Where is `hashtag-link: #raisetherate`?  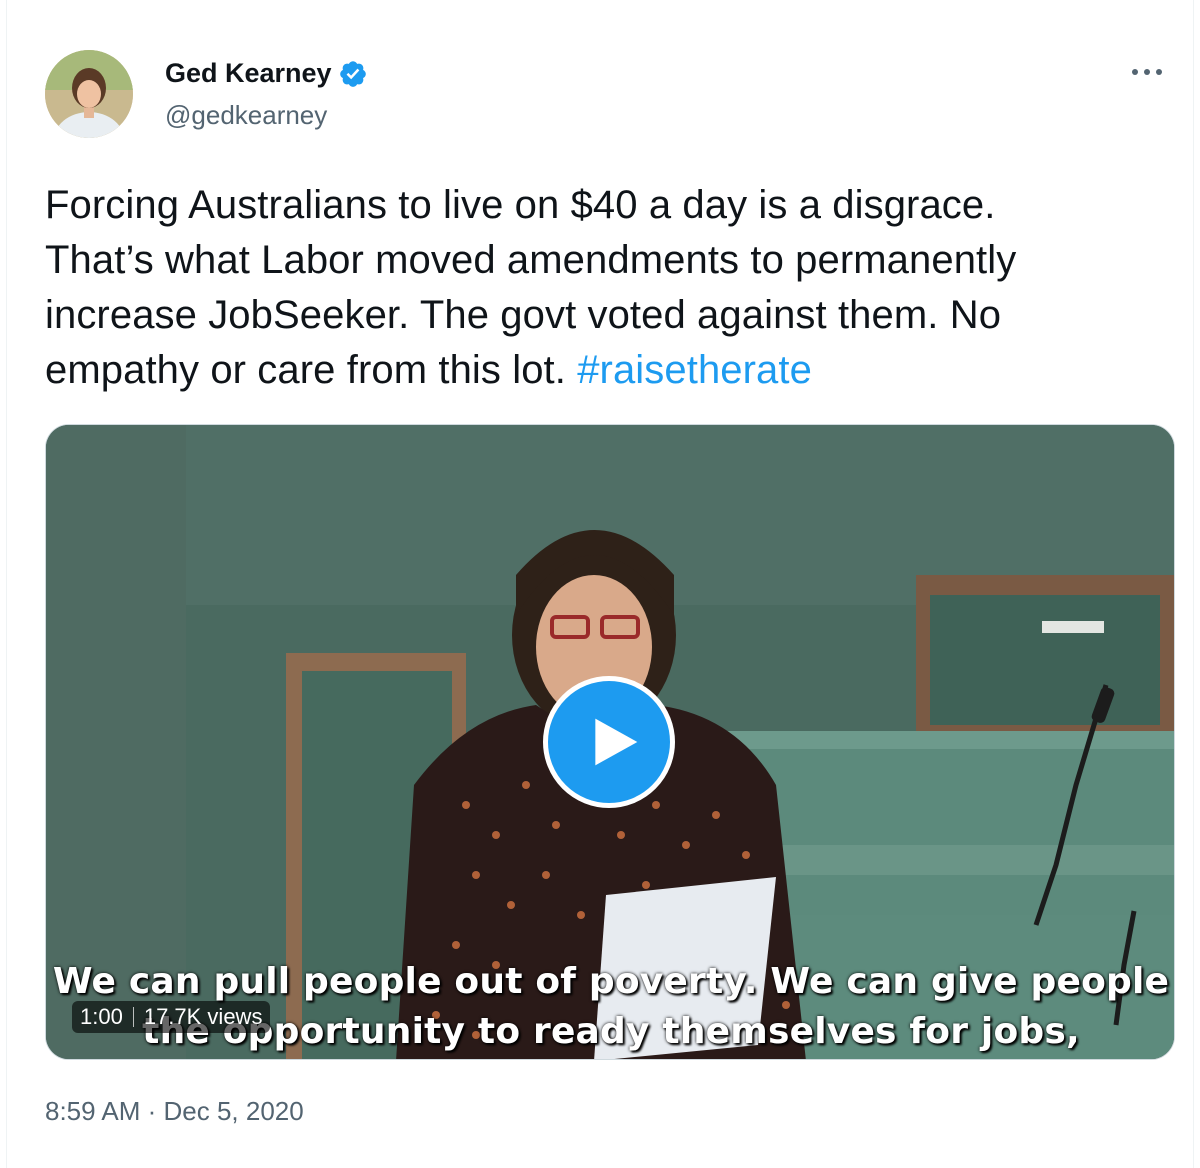 hashtag-link: #raisetherate is located at coordinates (694, 370).